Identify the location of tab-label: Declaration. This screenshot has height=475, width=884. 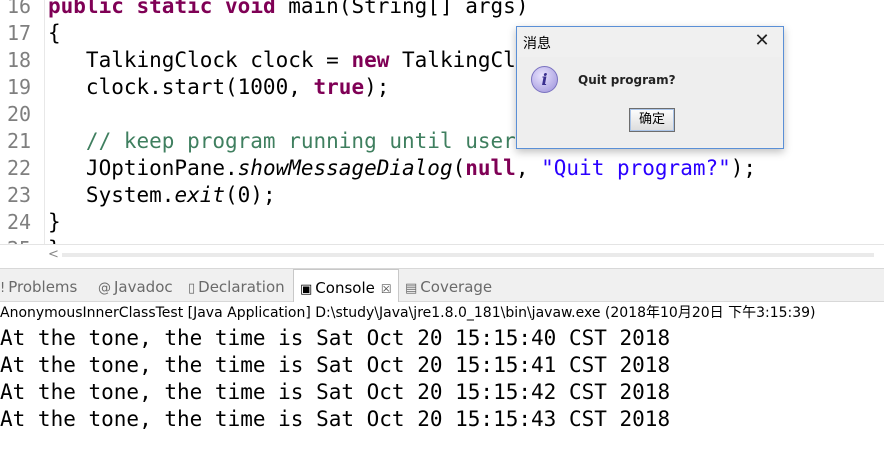
(241, 287).